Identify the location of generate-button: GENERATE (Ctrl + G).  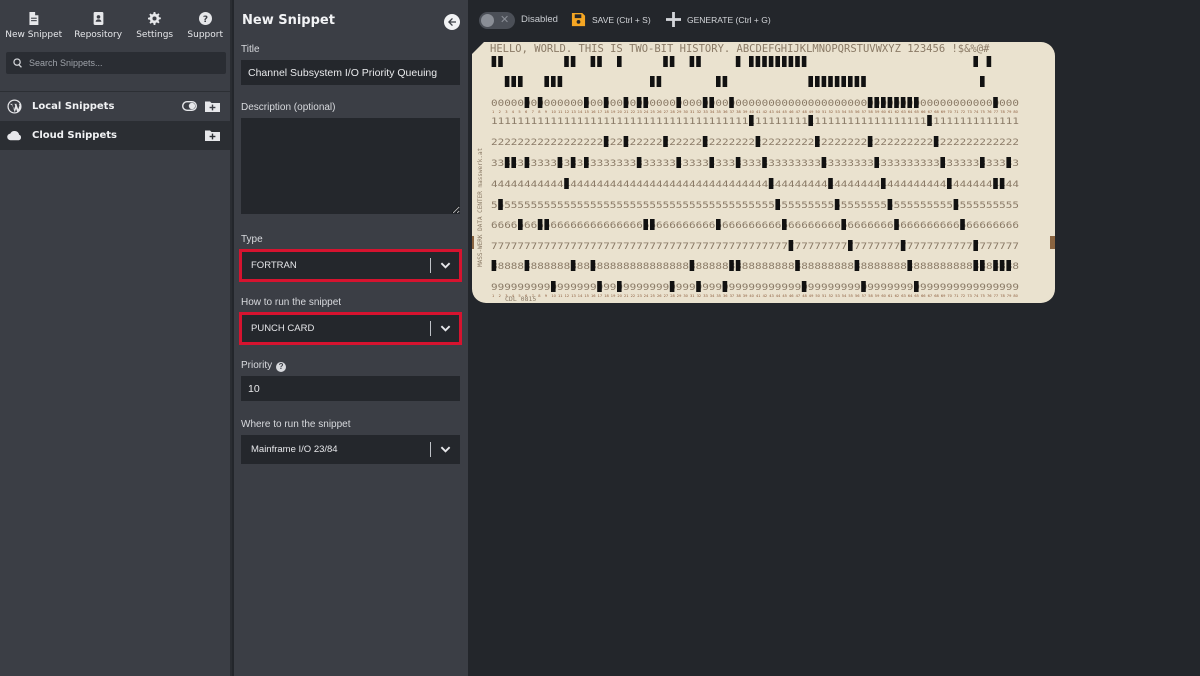
(718, 19).